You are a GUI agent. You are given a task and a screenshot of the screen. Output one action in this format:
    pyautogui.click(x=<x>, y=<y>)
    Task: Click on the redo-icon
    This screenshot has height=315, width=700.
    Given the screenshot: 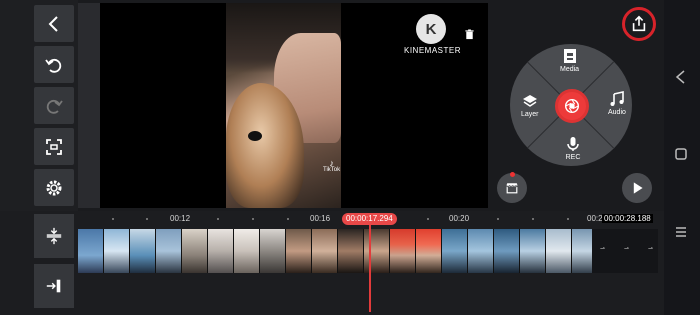 What is the action you would take?
    pyautogui.click(x=54, y=106)
    